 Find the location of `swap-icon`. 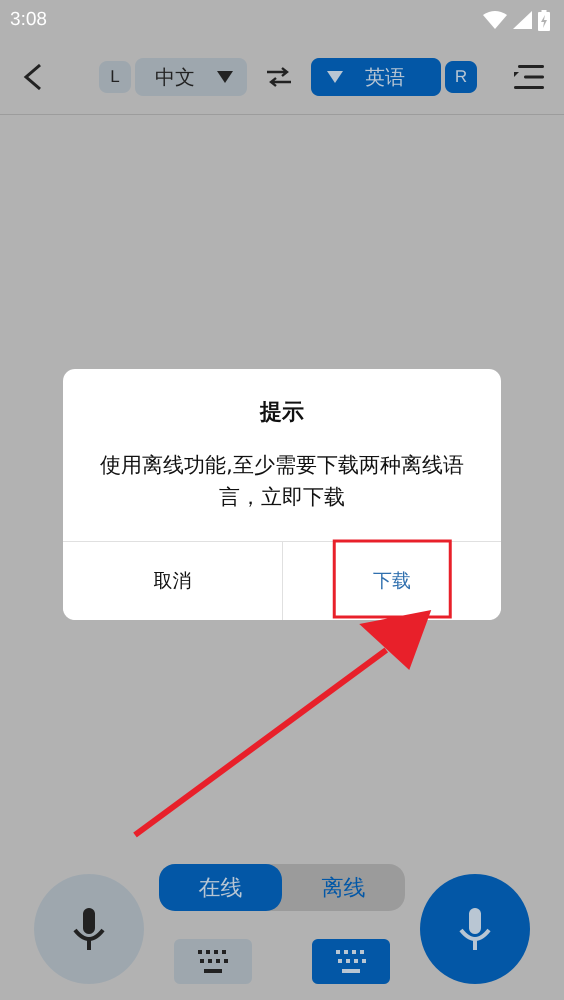

swap-icon is located at coordinates (279, 77).